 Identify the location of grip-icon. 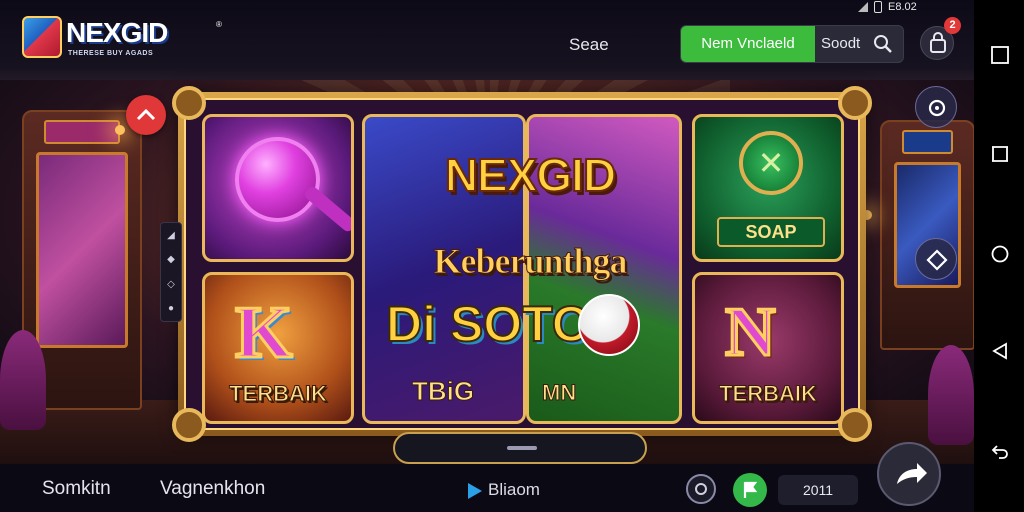
(522, 448).